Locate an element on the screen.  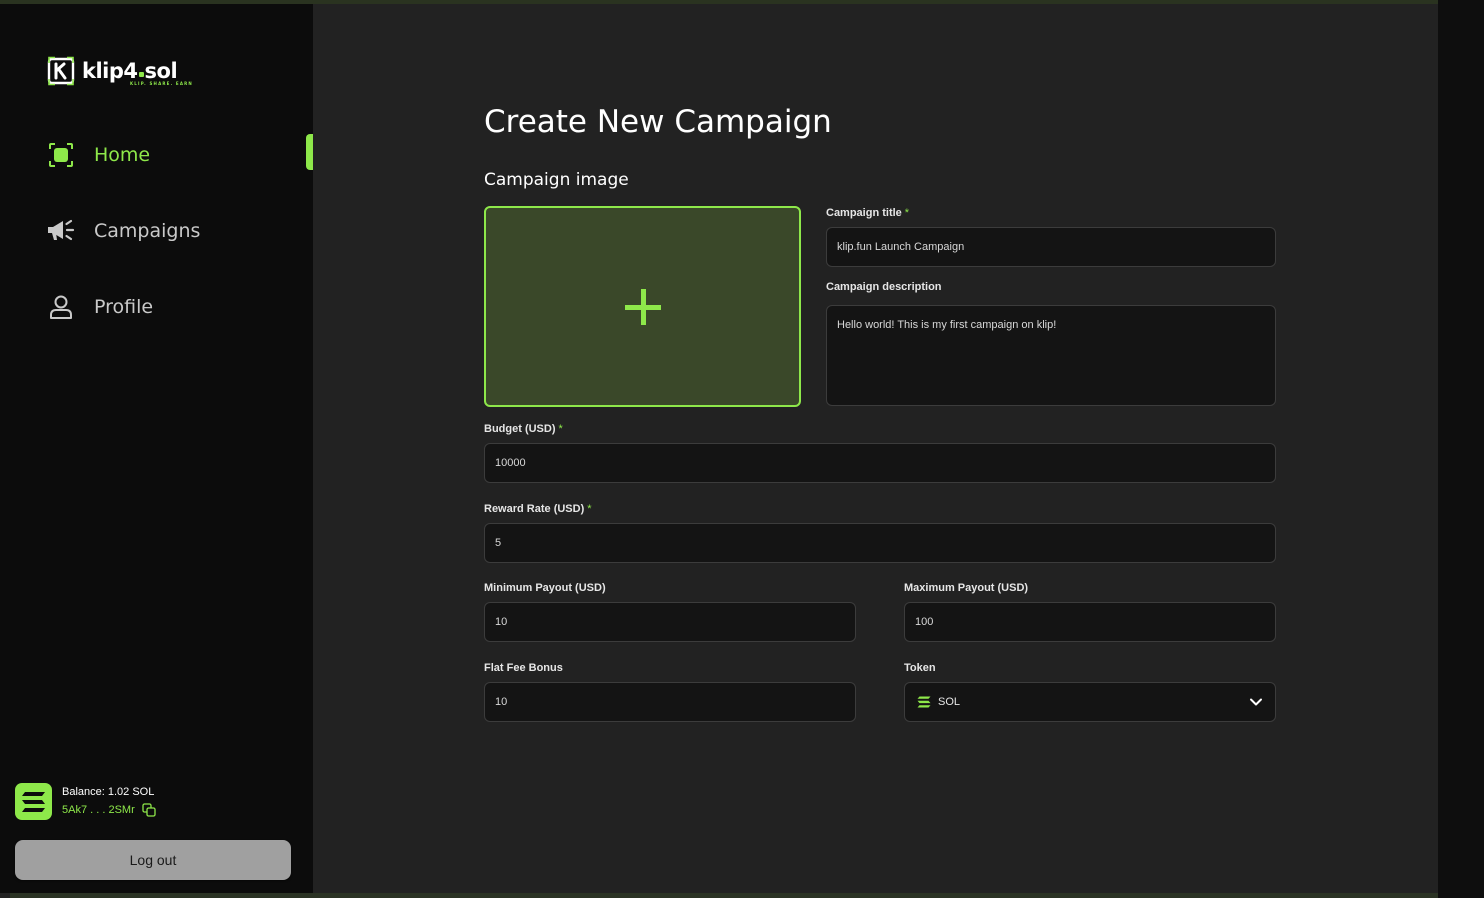
budget-label: Budget (USD) * is located at coordinates (523, 429).